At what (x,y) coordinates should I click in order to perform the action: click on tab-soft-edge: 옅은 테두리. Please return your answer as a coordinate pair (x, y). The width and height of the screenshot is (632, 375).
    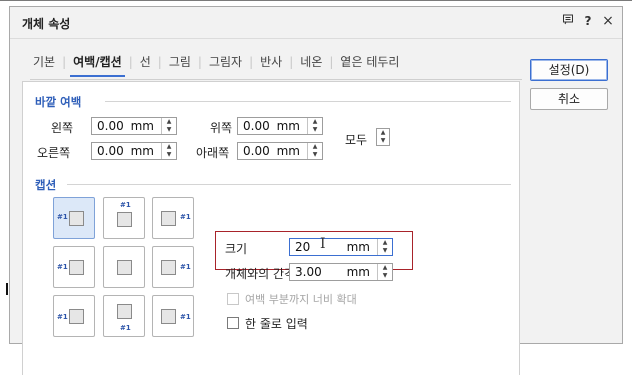
    Looking at the image, I should click on (369, 61).